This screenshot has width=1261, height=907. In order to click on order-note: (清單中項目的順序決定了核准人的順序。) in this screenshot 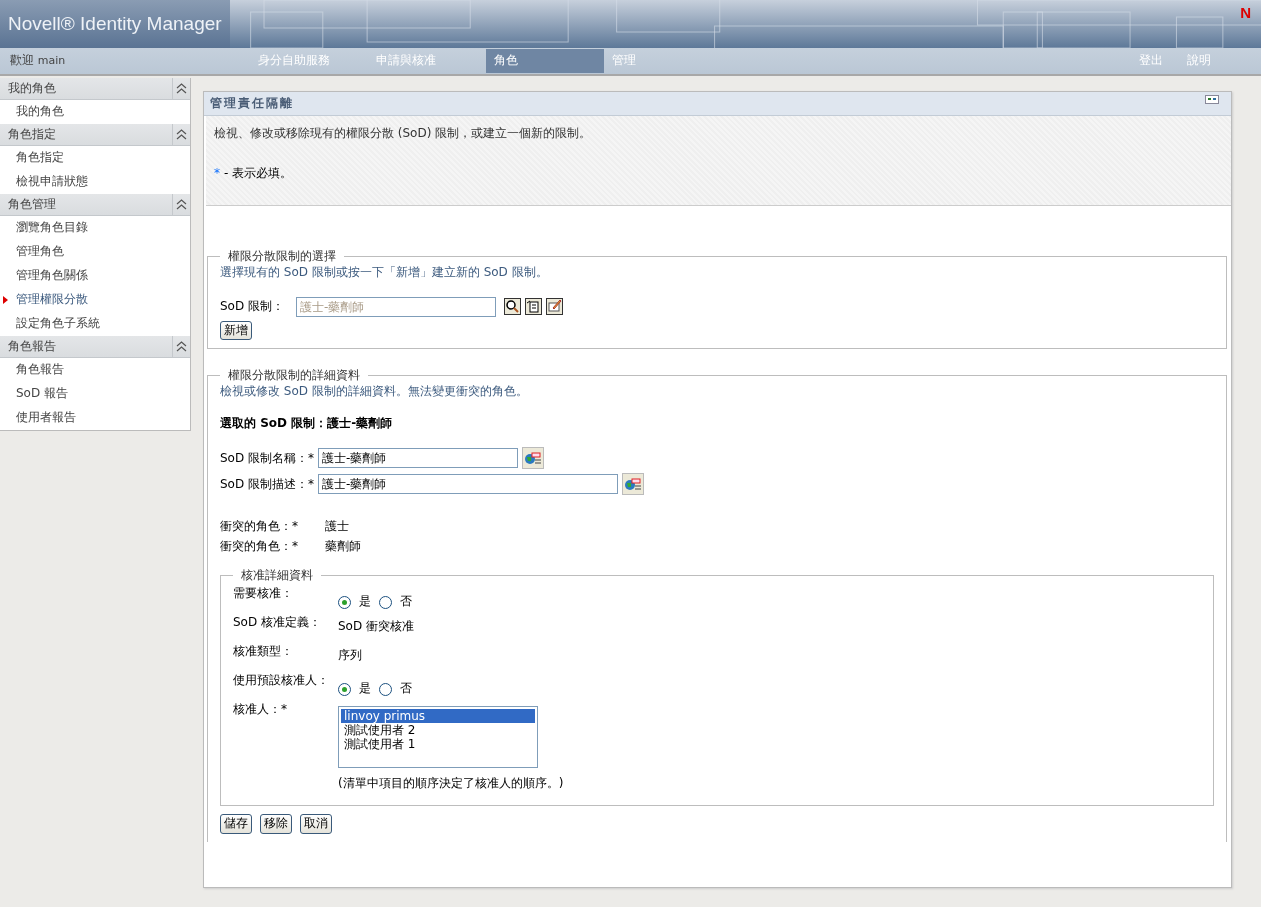, I will do `click(451, 783)`.